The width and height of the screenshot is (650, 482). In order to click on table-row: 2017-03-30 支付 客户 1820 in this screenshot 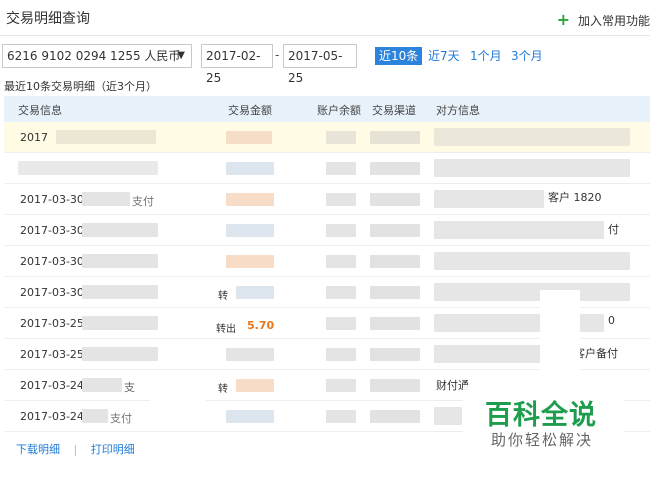, I will do `click(327, 199)`.